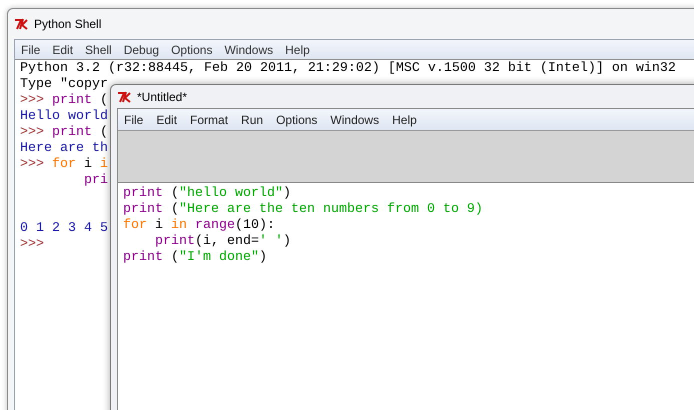  Describe the element at coordinates (64, 165) in the screenshot. I see `code-line: >>> for i i` at that location.